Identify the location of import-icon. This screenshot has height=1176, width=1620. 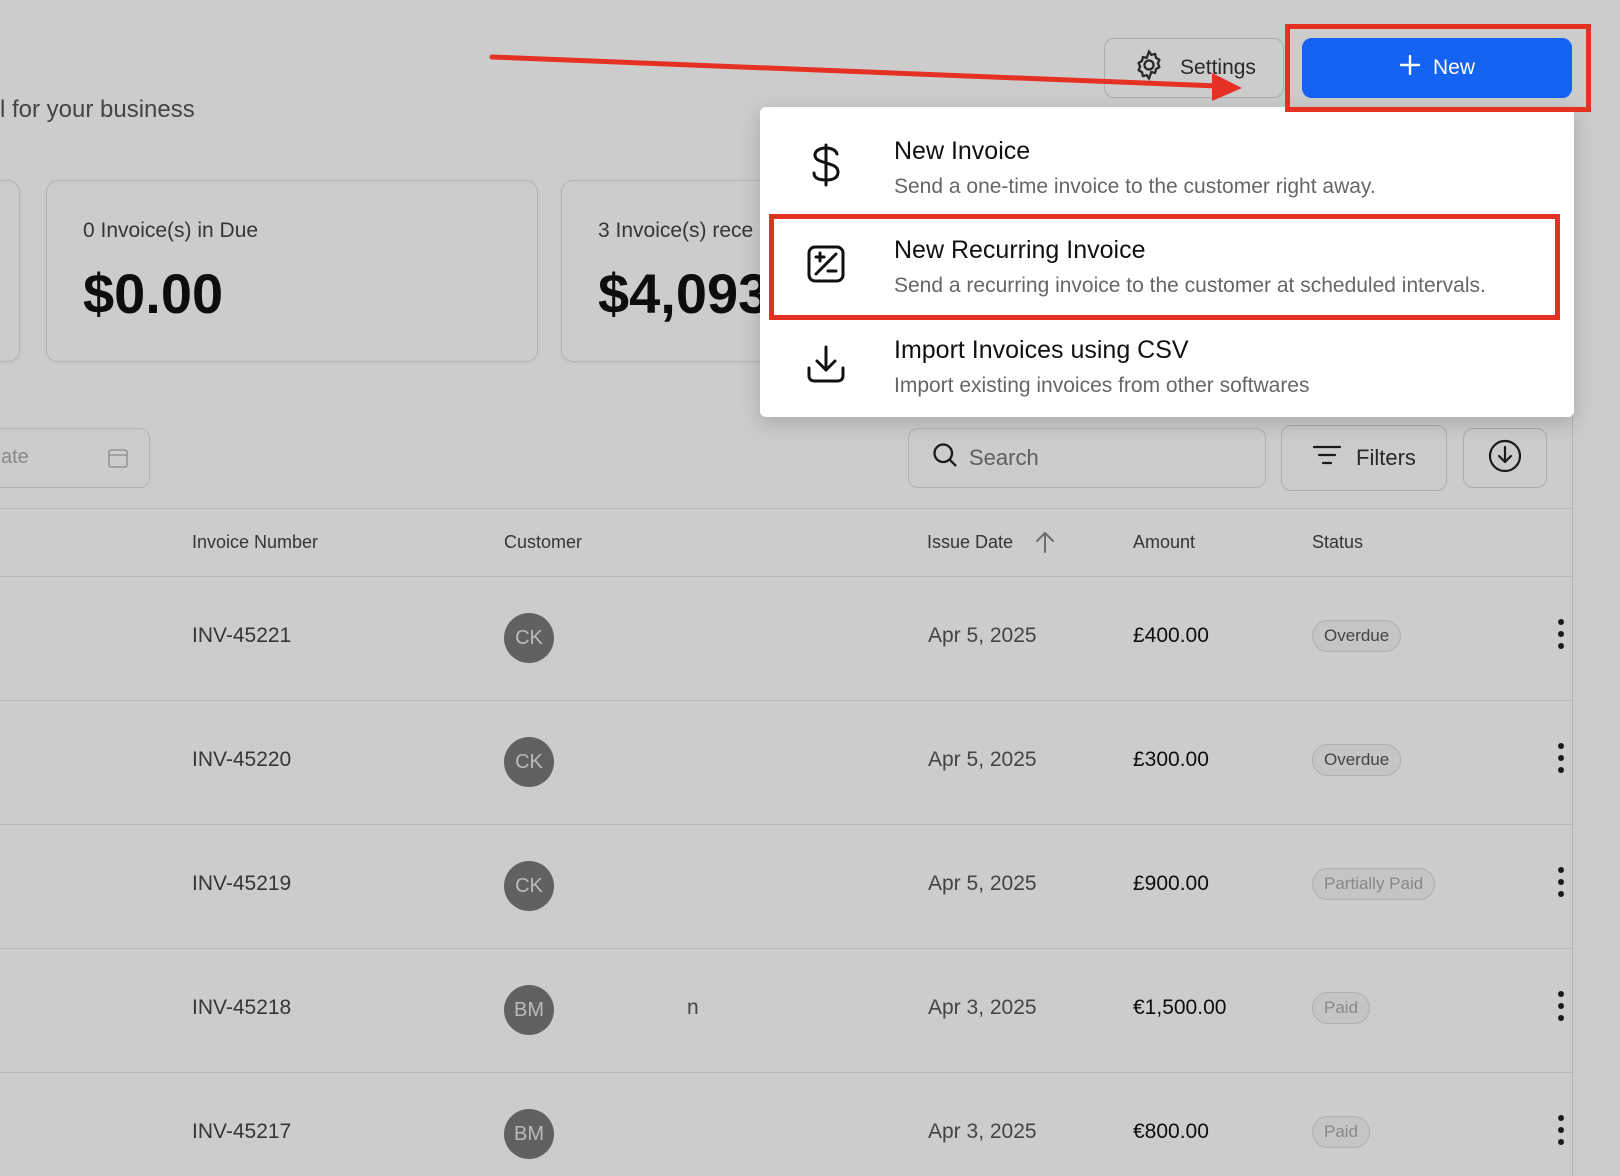
(826, 364).